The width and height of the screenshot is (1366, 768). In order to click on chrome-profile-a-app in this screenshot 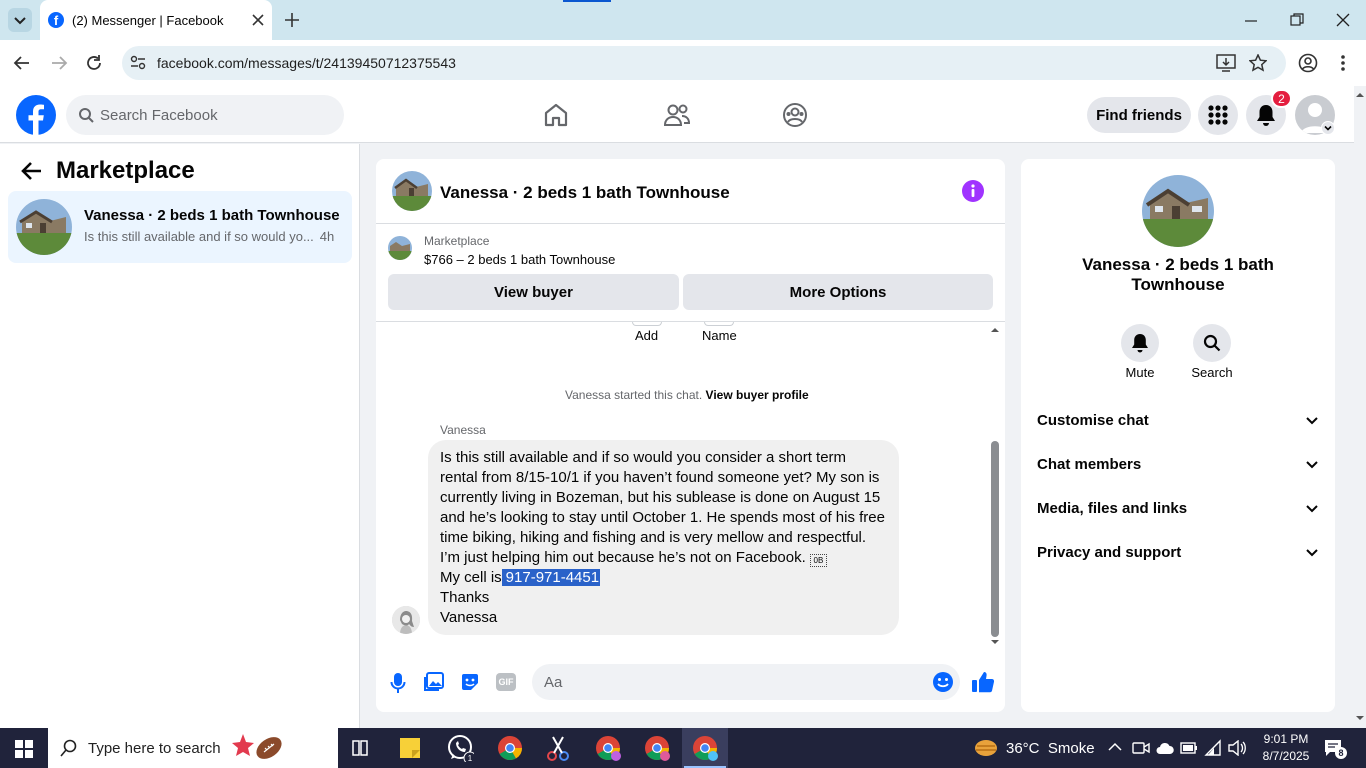, I will do `click(510, 748)`.